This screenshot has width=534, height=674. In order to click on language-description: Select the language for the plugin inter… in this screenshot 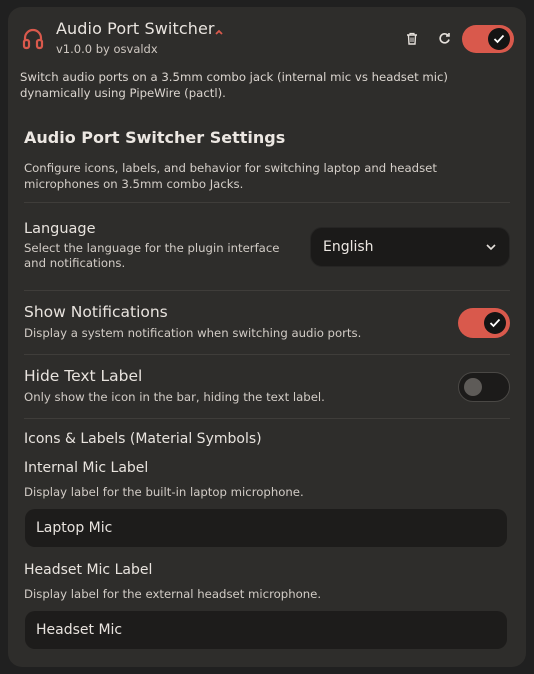, I will do `click(152, 255)`.